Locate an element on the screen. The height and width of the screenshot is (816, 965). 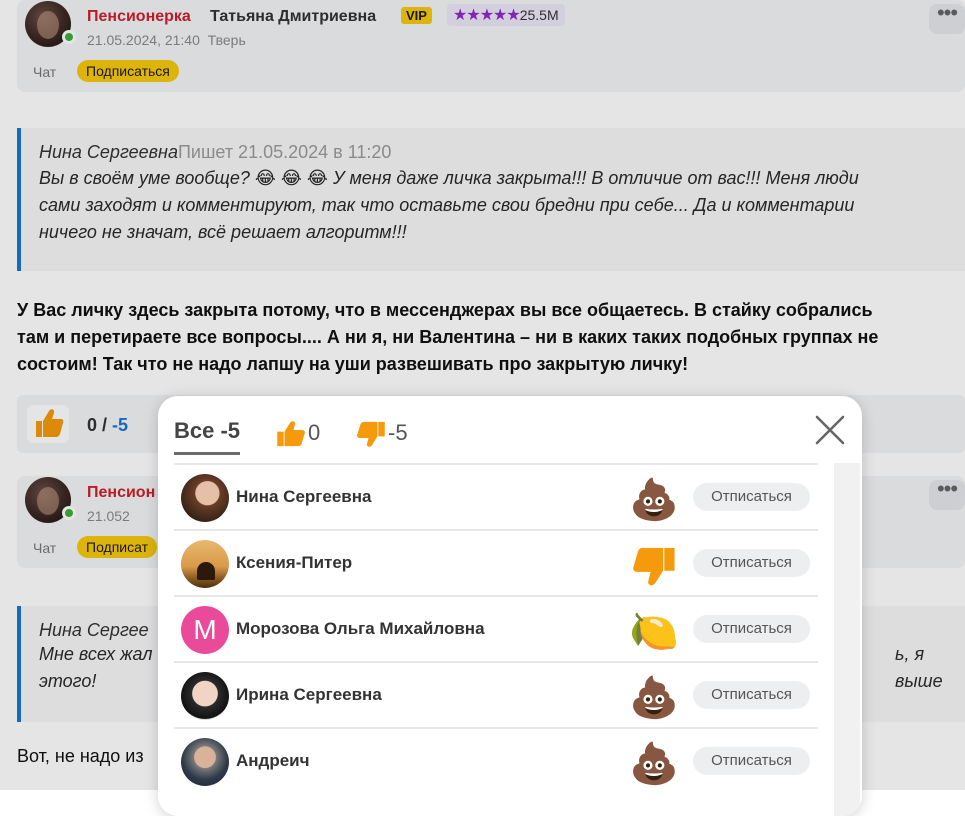
user-name: Ксения-Питер is located at coordinates (294, 563).